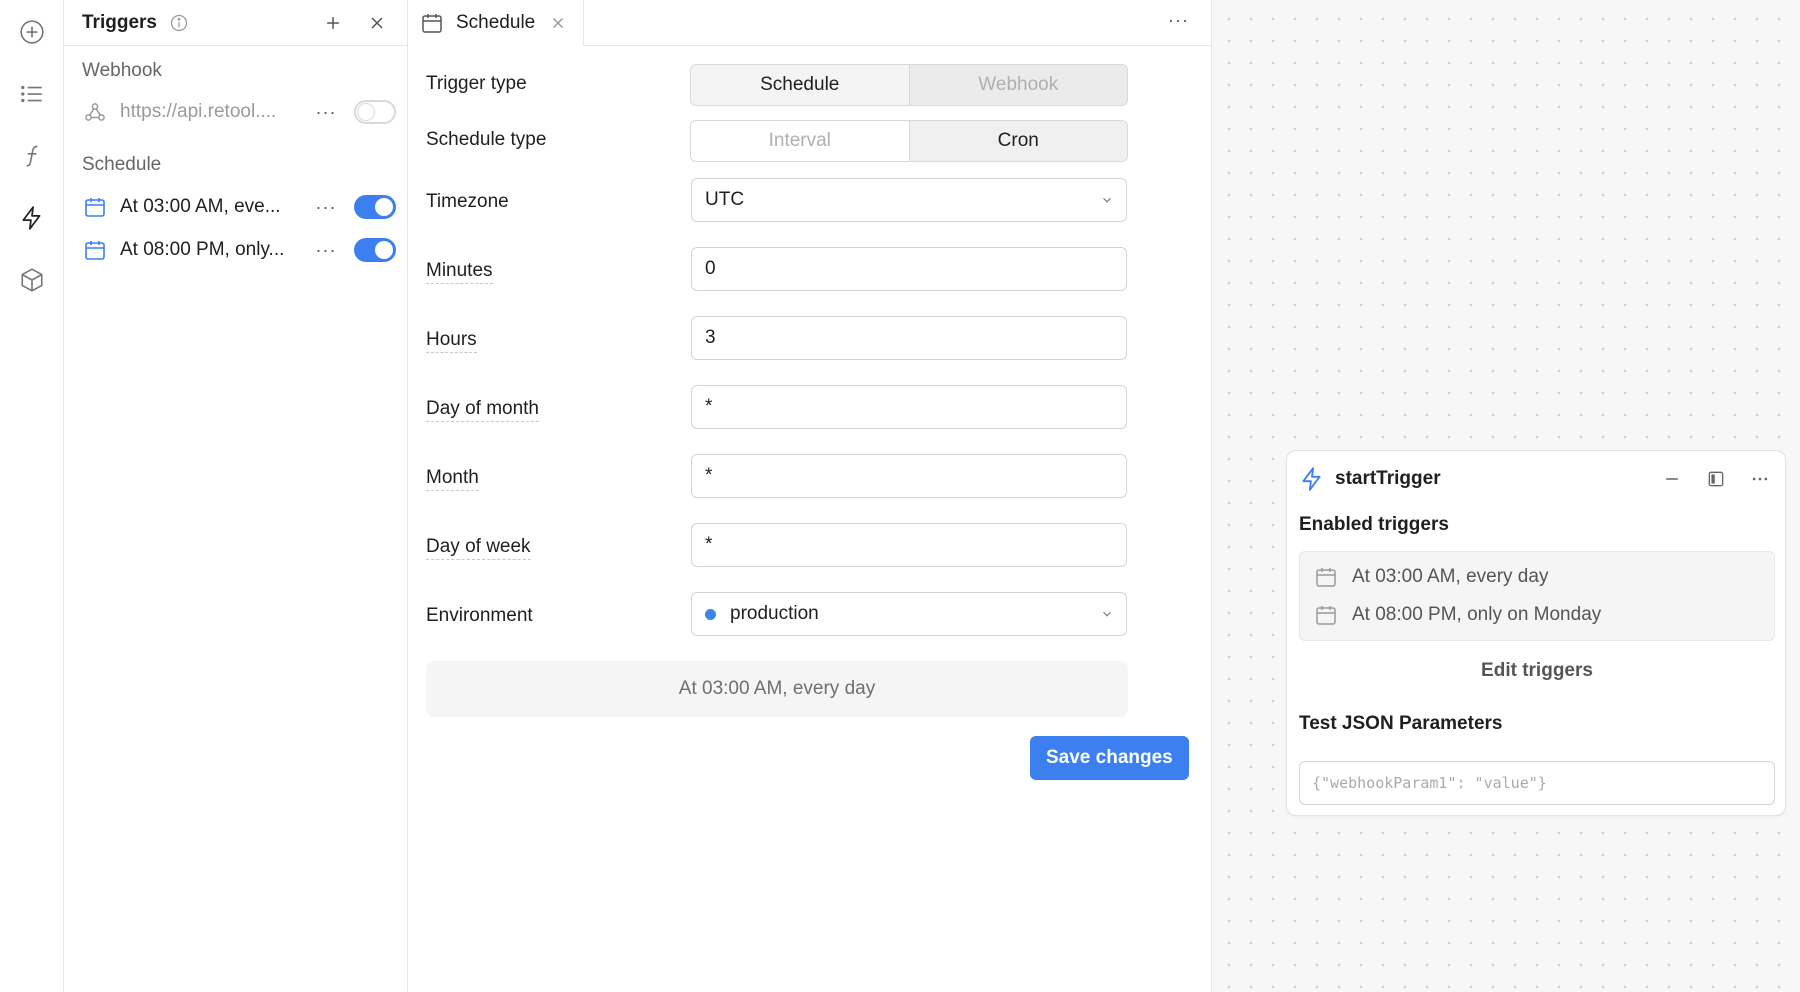  What do you see at coordinates (32, 156) in the screenshot?
I see `function-icon` at bounding box center [32, 156].